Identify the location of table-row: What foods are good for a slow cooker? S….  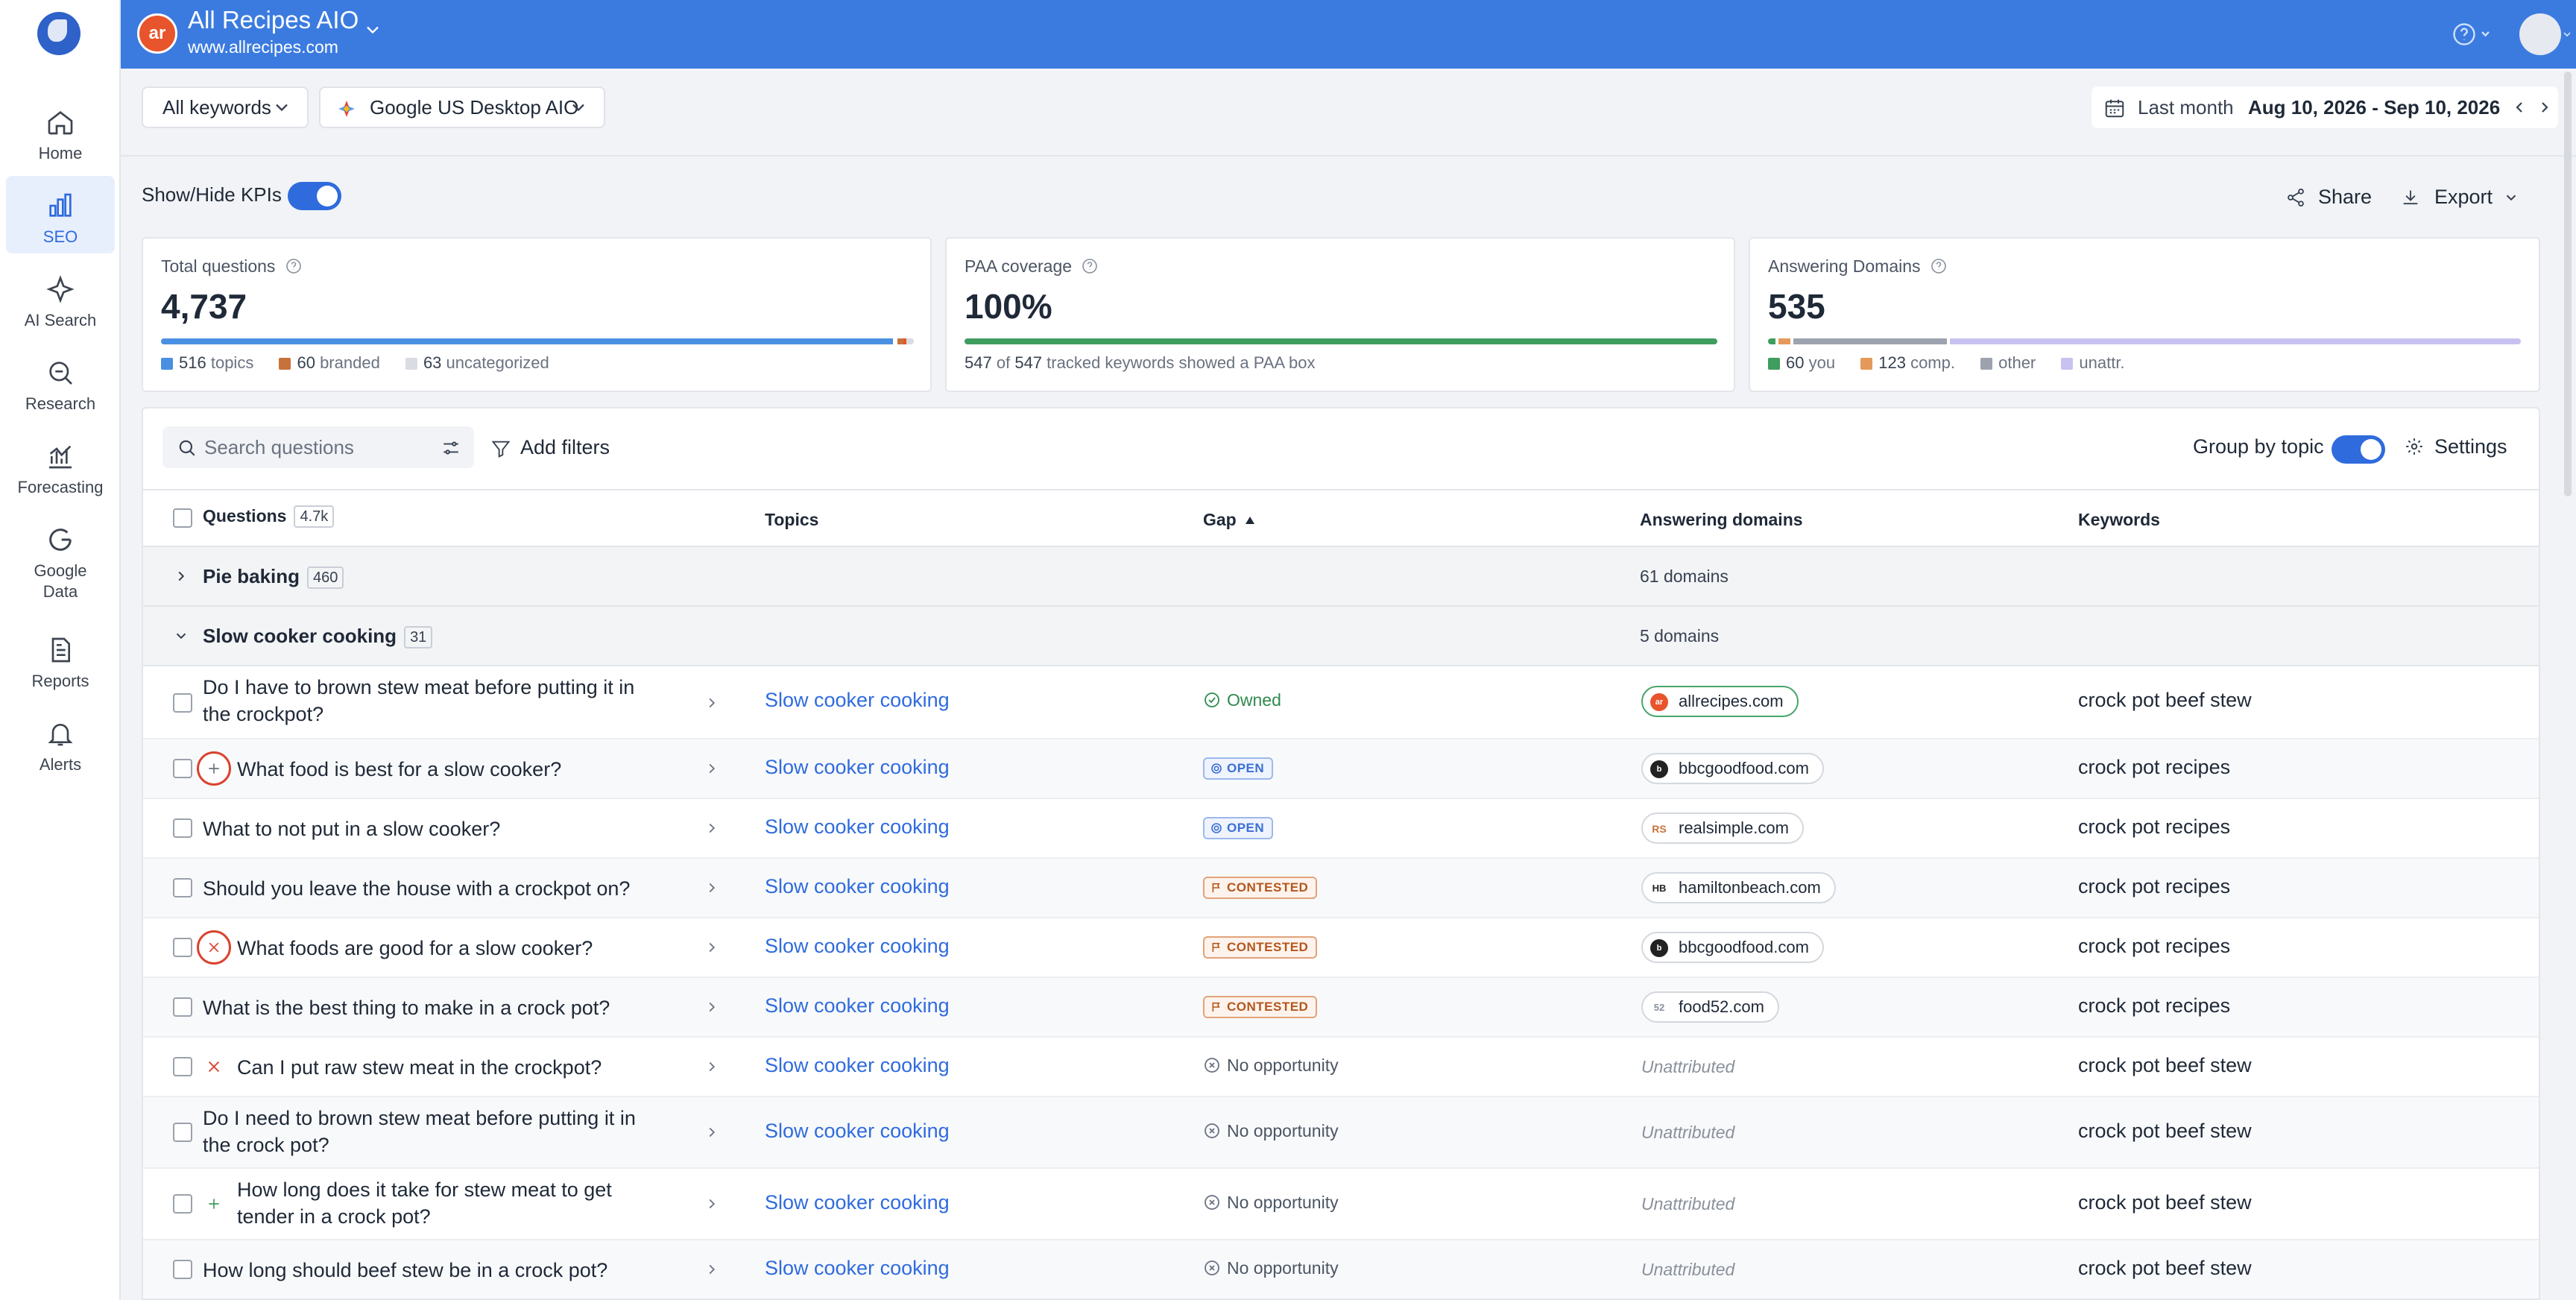
(1341, 948).